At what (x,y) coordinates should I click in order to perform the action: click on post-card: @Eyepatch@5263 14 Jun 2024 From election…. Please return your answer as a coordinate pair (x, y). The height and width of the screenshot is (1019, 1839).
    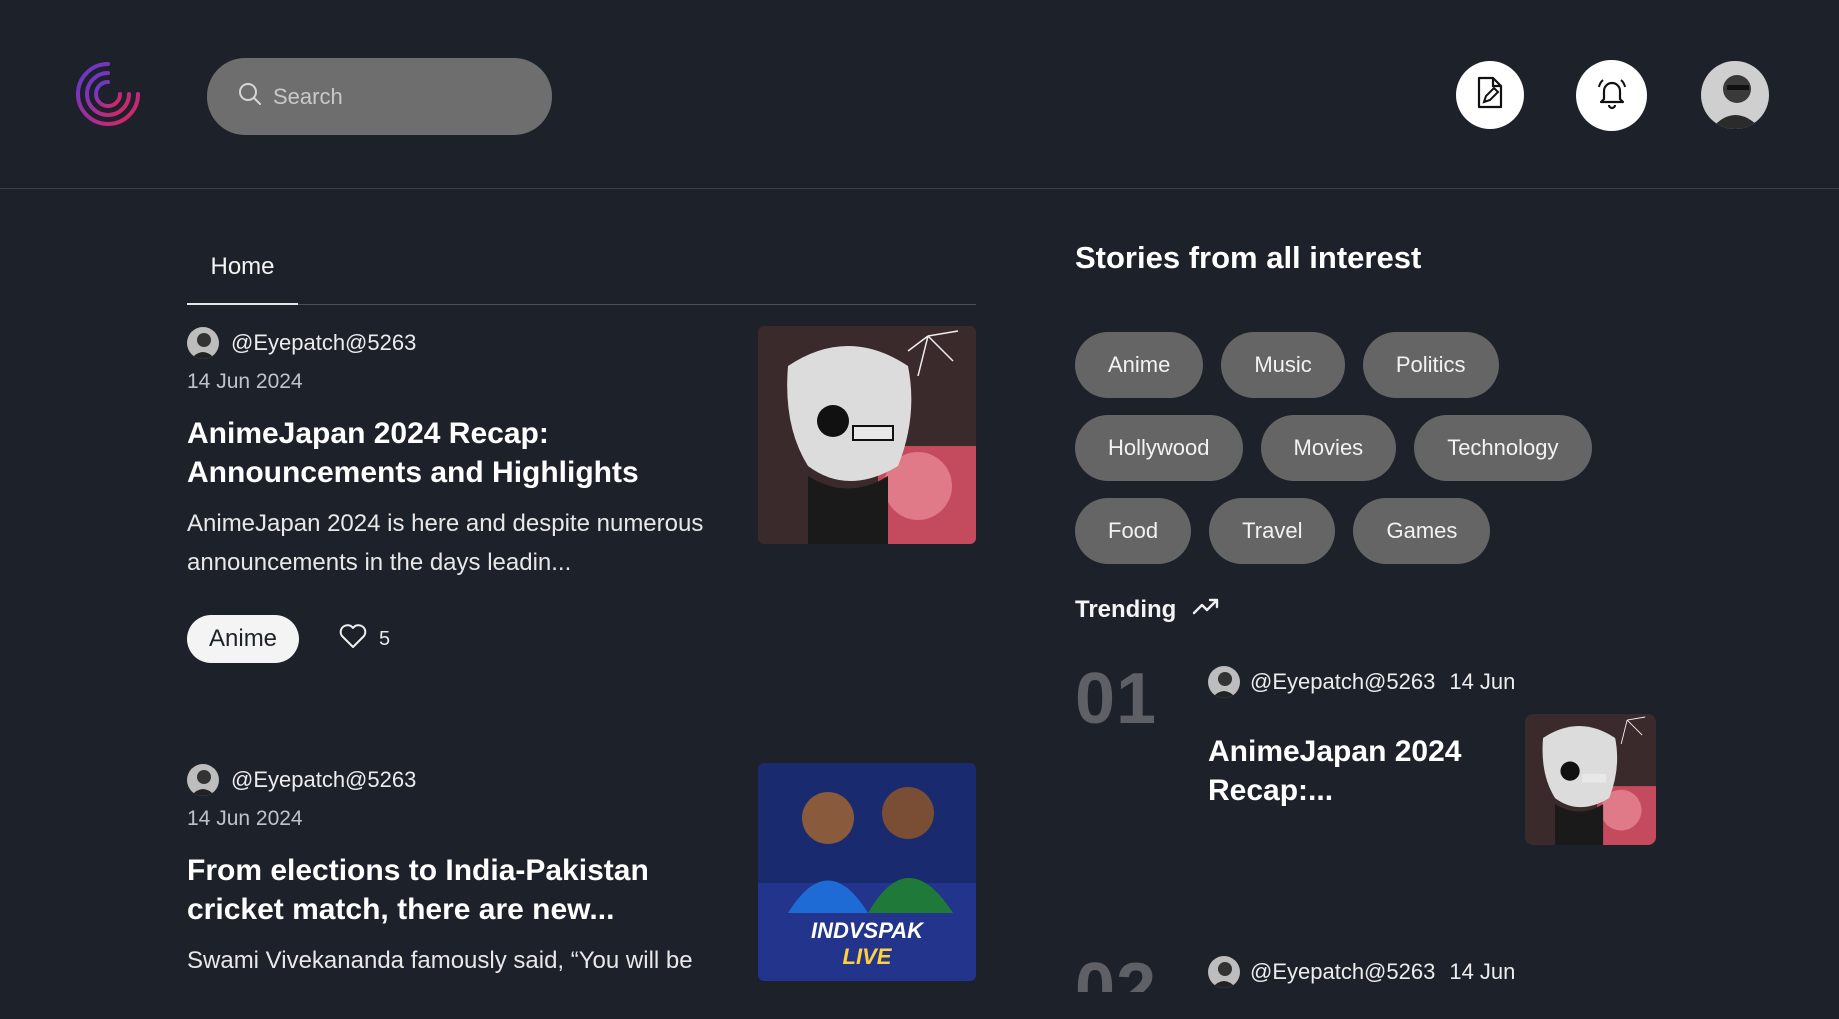
    Looking at the image, I should click on (581, 891).